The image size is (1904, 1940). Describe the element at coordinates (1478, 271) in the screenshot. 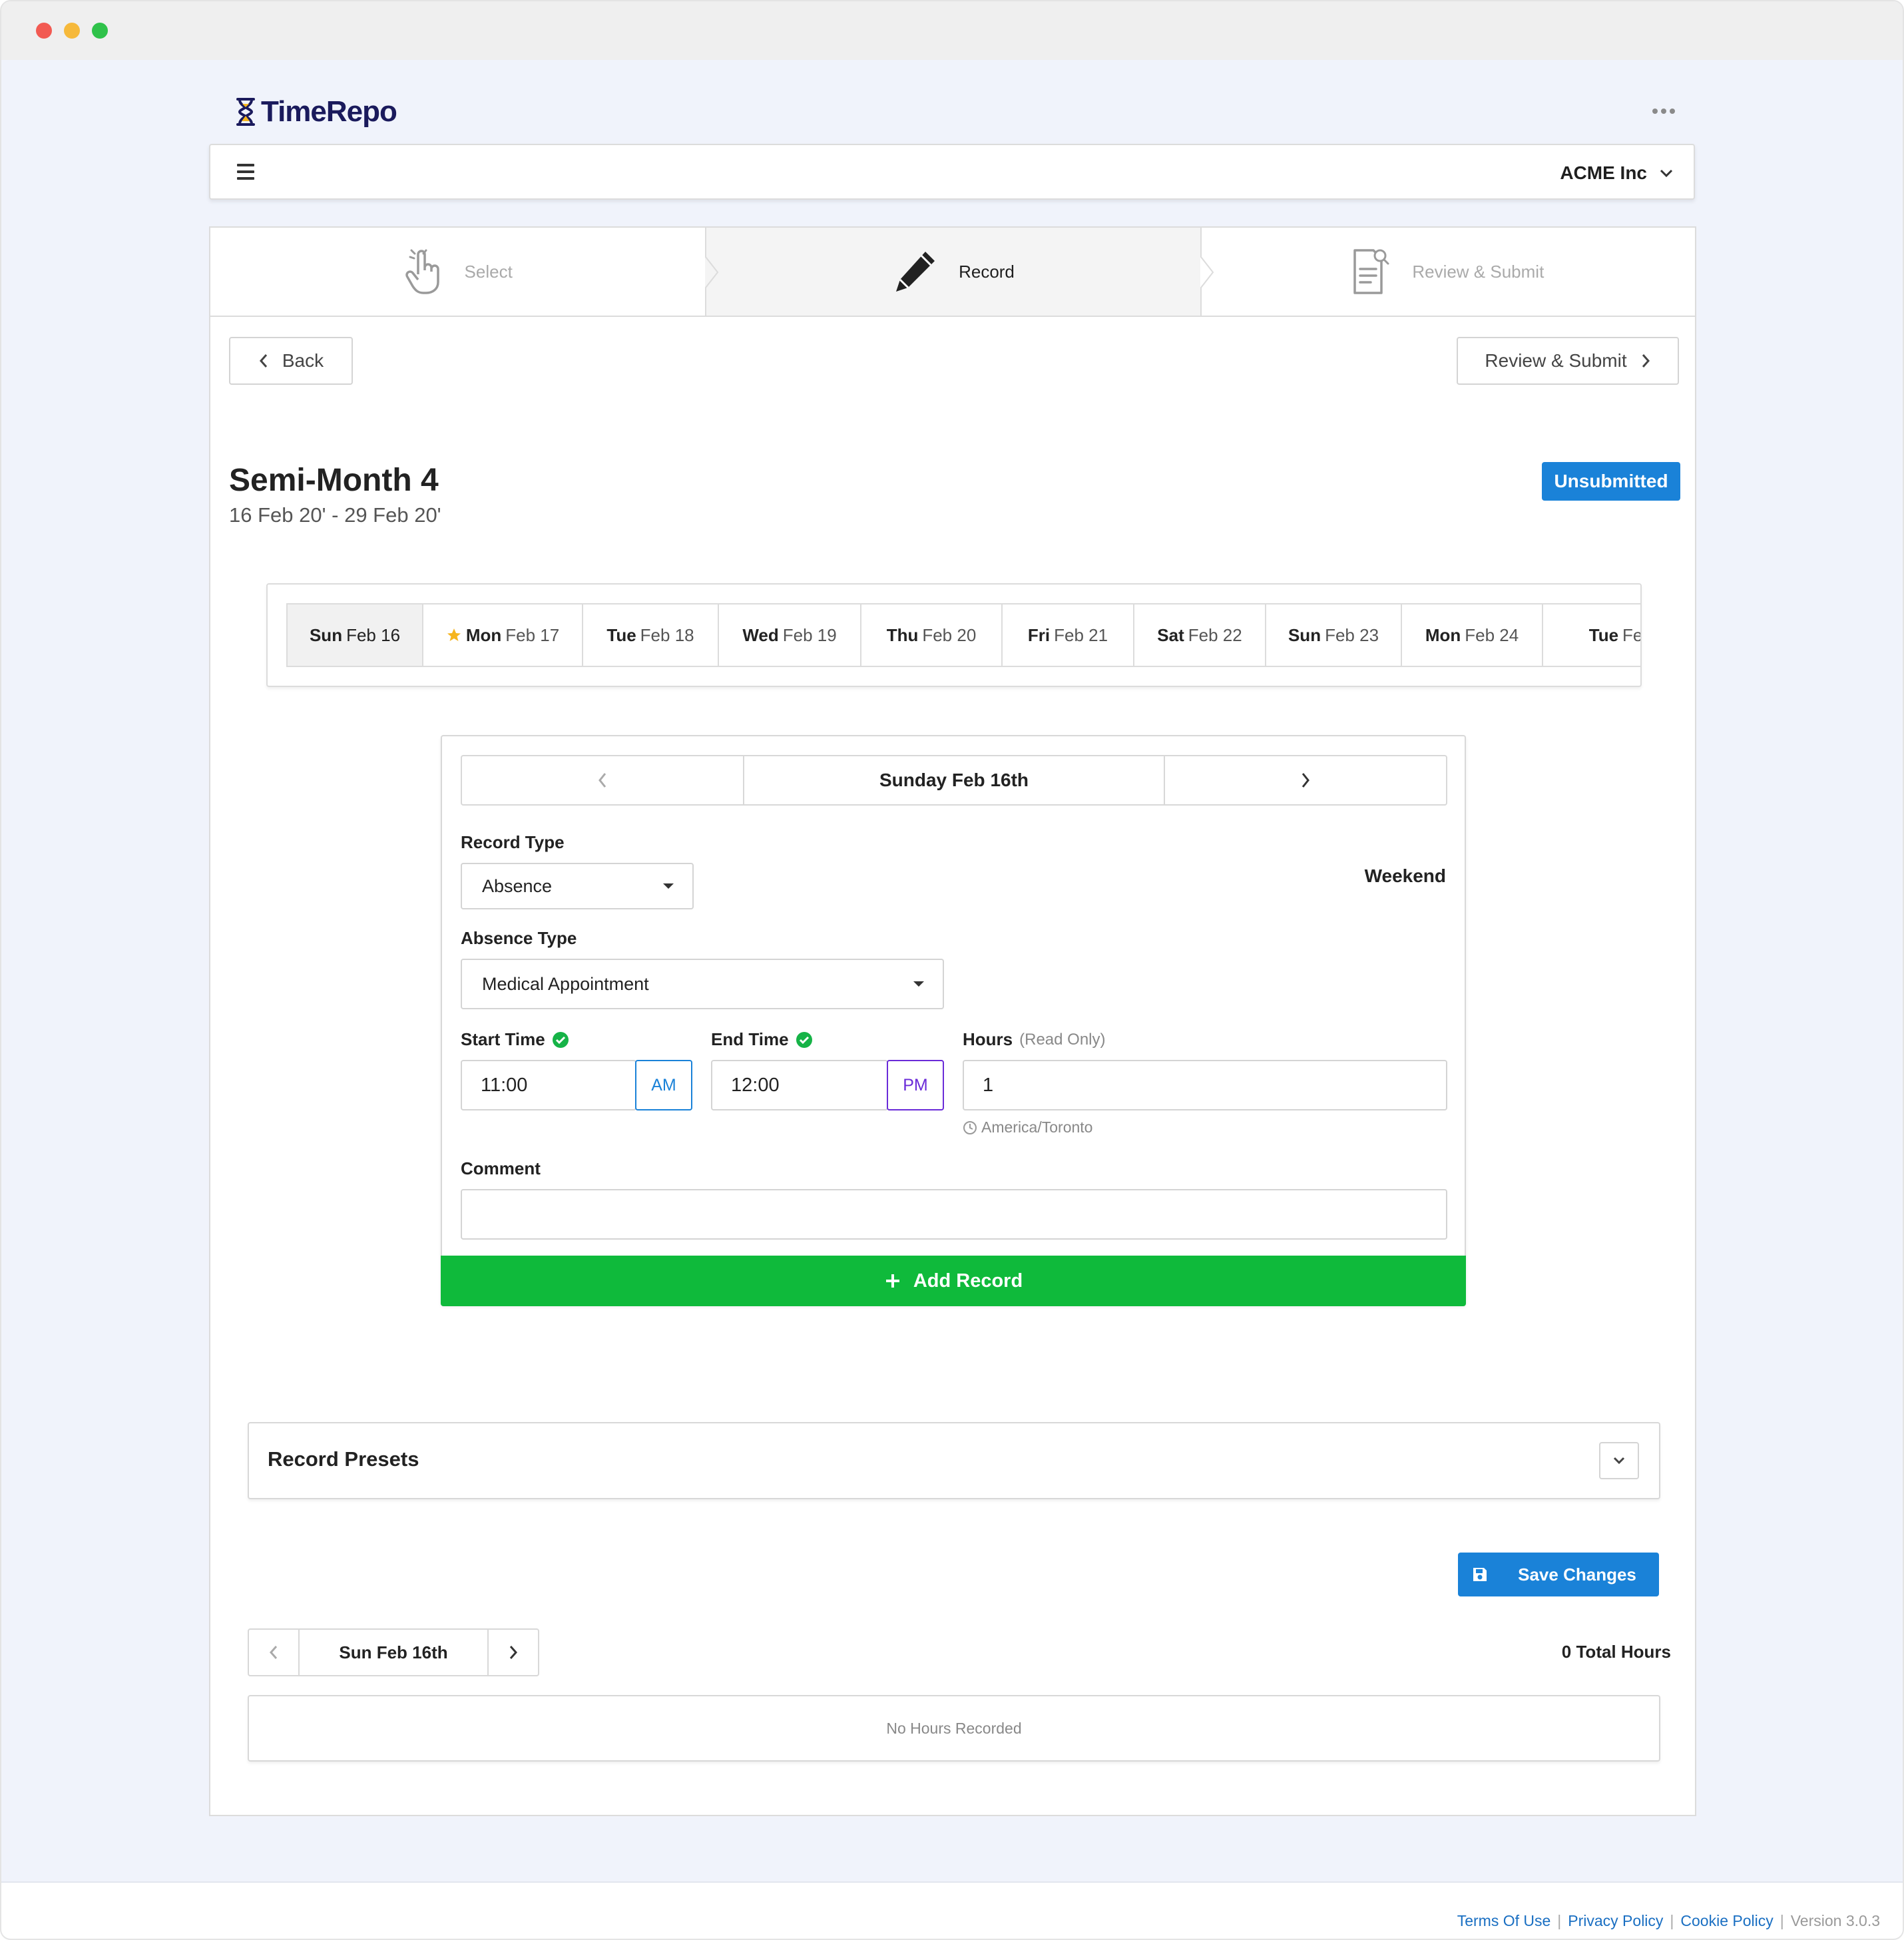

I see `step-review-submit-label: Review & Submit` at that location.